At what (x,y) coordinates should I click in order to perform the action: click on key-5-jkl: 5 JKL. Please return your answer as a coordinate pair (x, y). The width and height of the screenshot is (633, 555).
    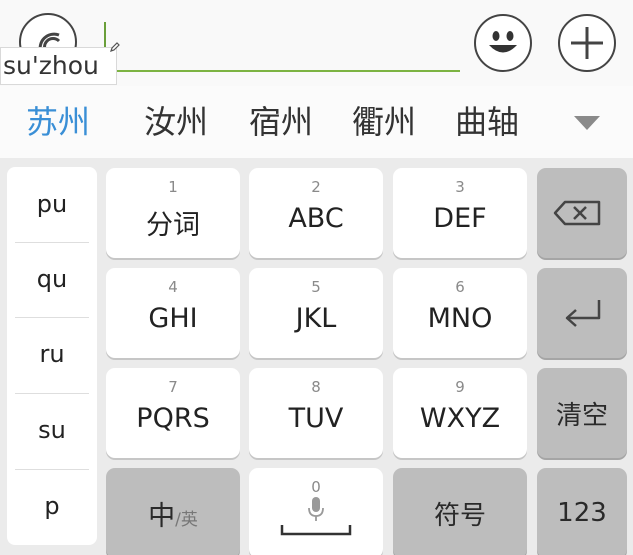
    Looking at the image, I should click on (316, 313).